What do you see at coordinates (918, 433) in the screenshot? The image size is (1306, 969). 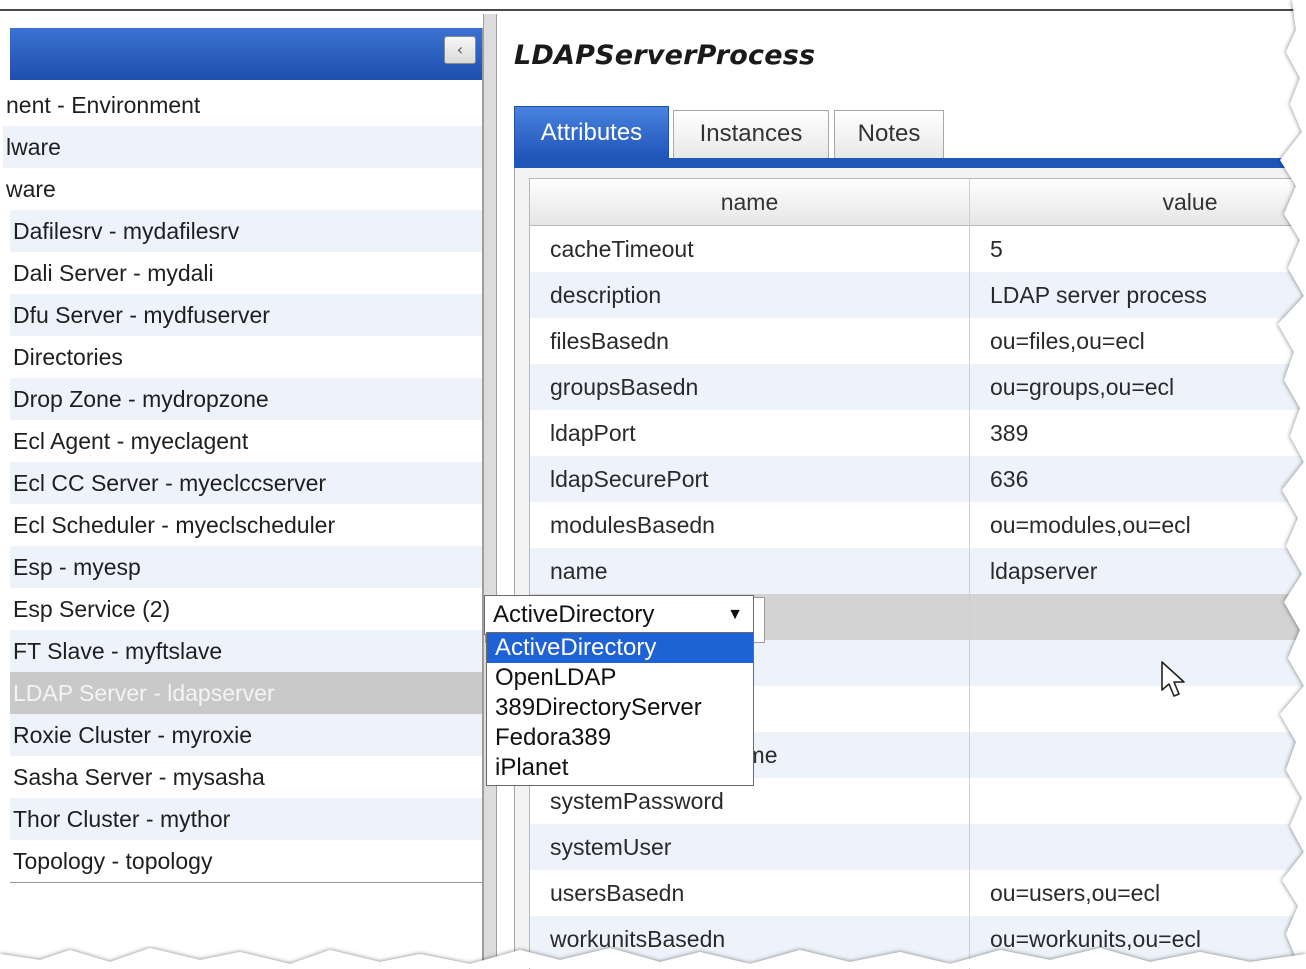 I see `table-row: ldapPort 389` at bounding box center [918, 433].